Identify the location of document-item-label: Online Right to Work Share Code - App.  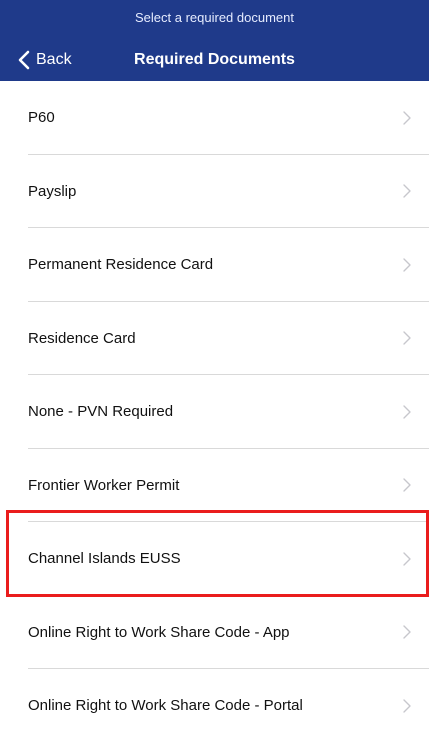
(159, 632).